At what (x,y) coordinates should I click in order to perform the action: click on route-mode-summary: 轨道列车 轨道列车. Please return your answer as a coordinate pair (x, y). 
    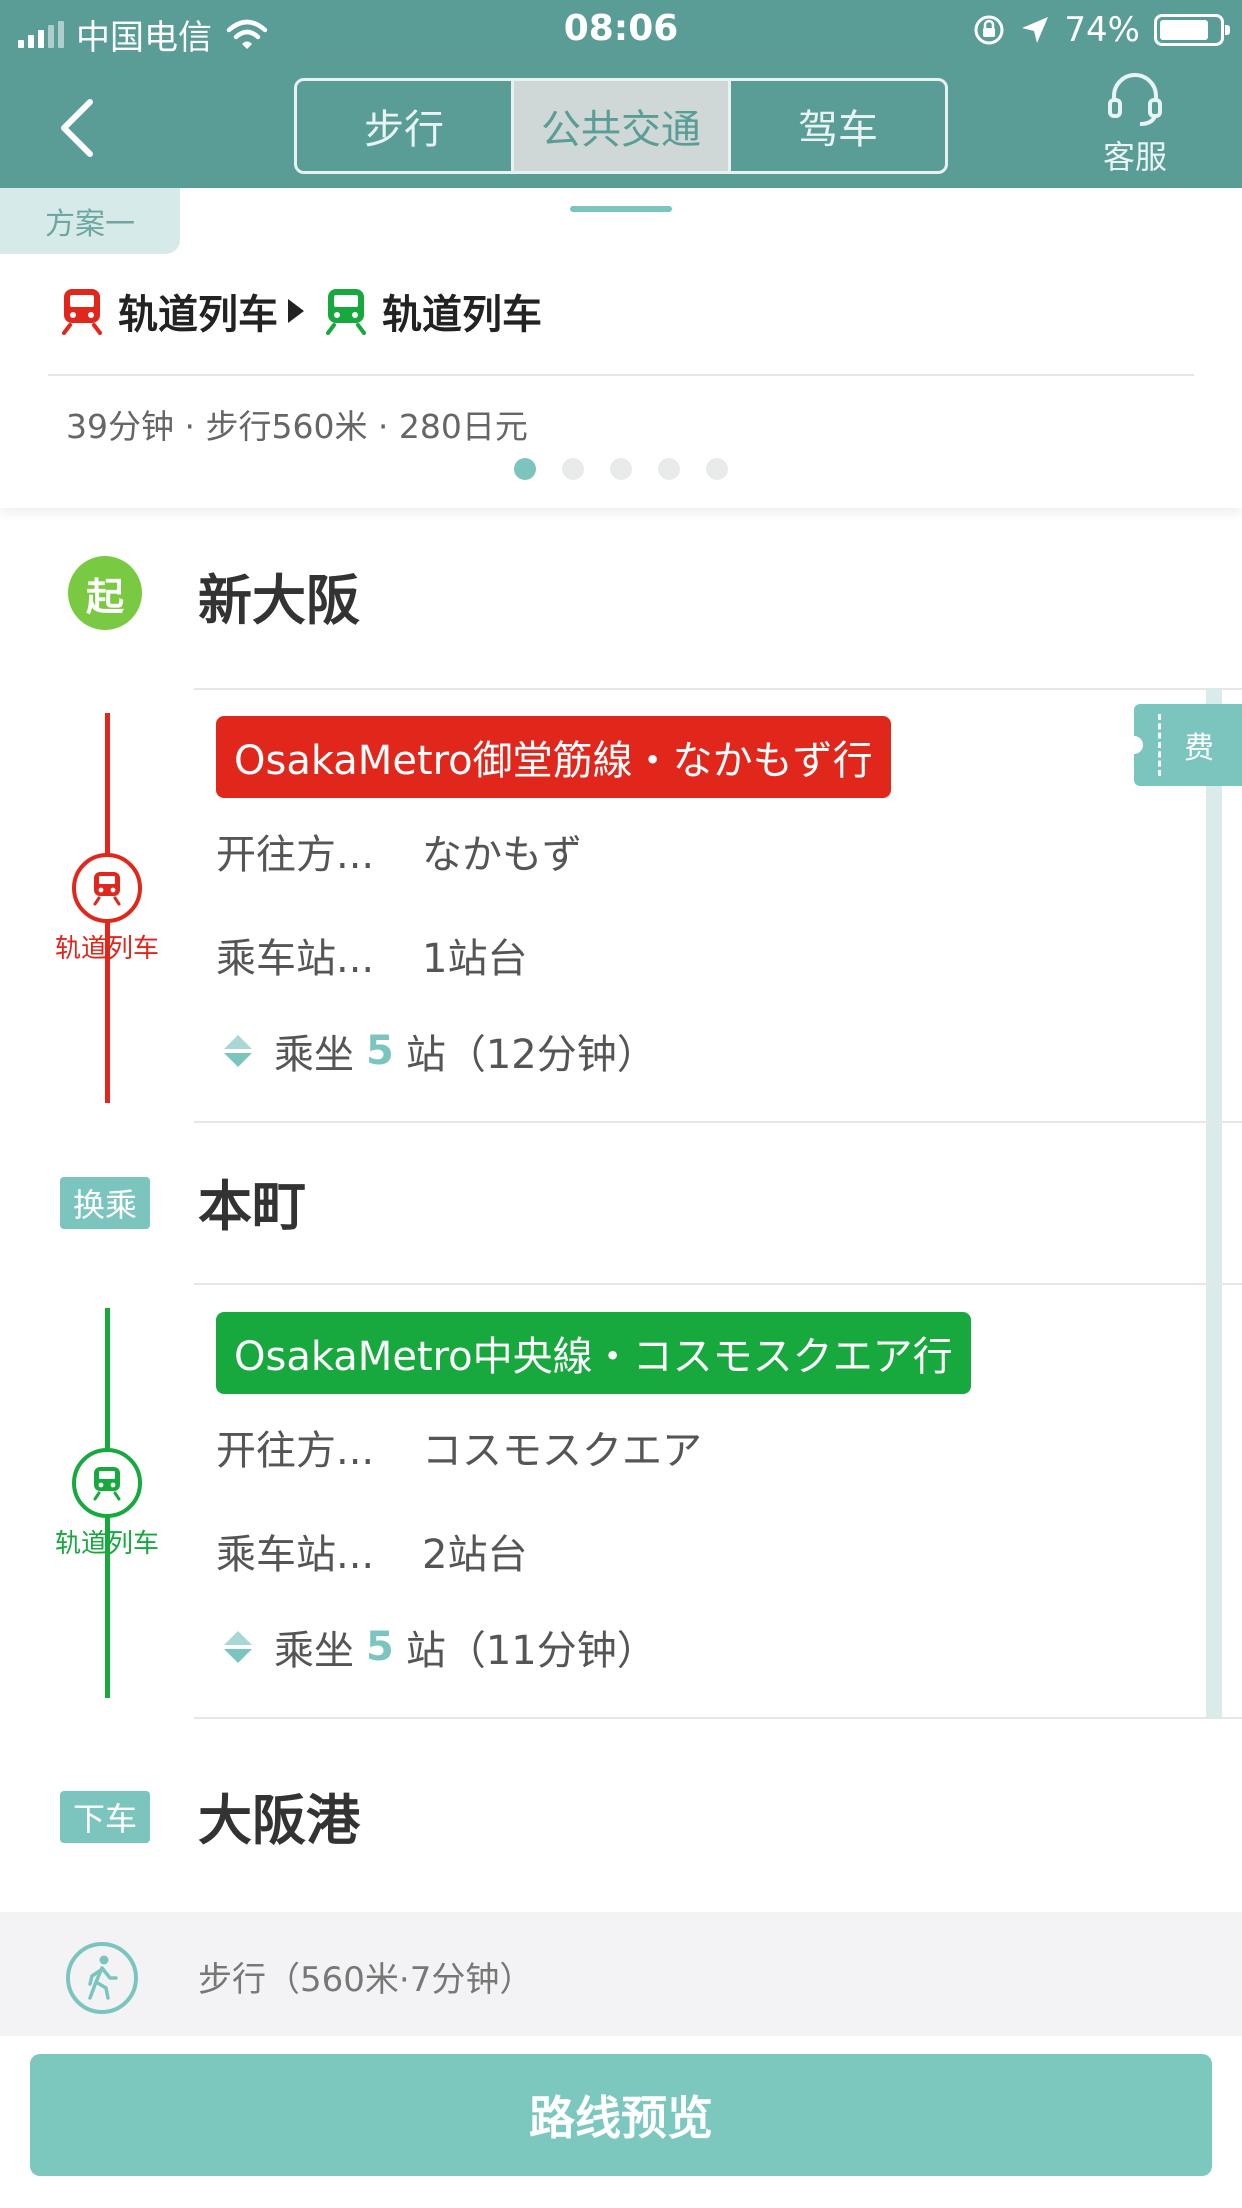
    Looking at the image, I should click on (301, 311).